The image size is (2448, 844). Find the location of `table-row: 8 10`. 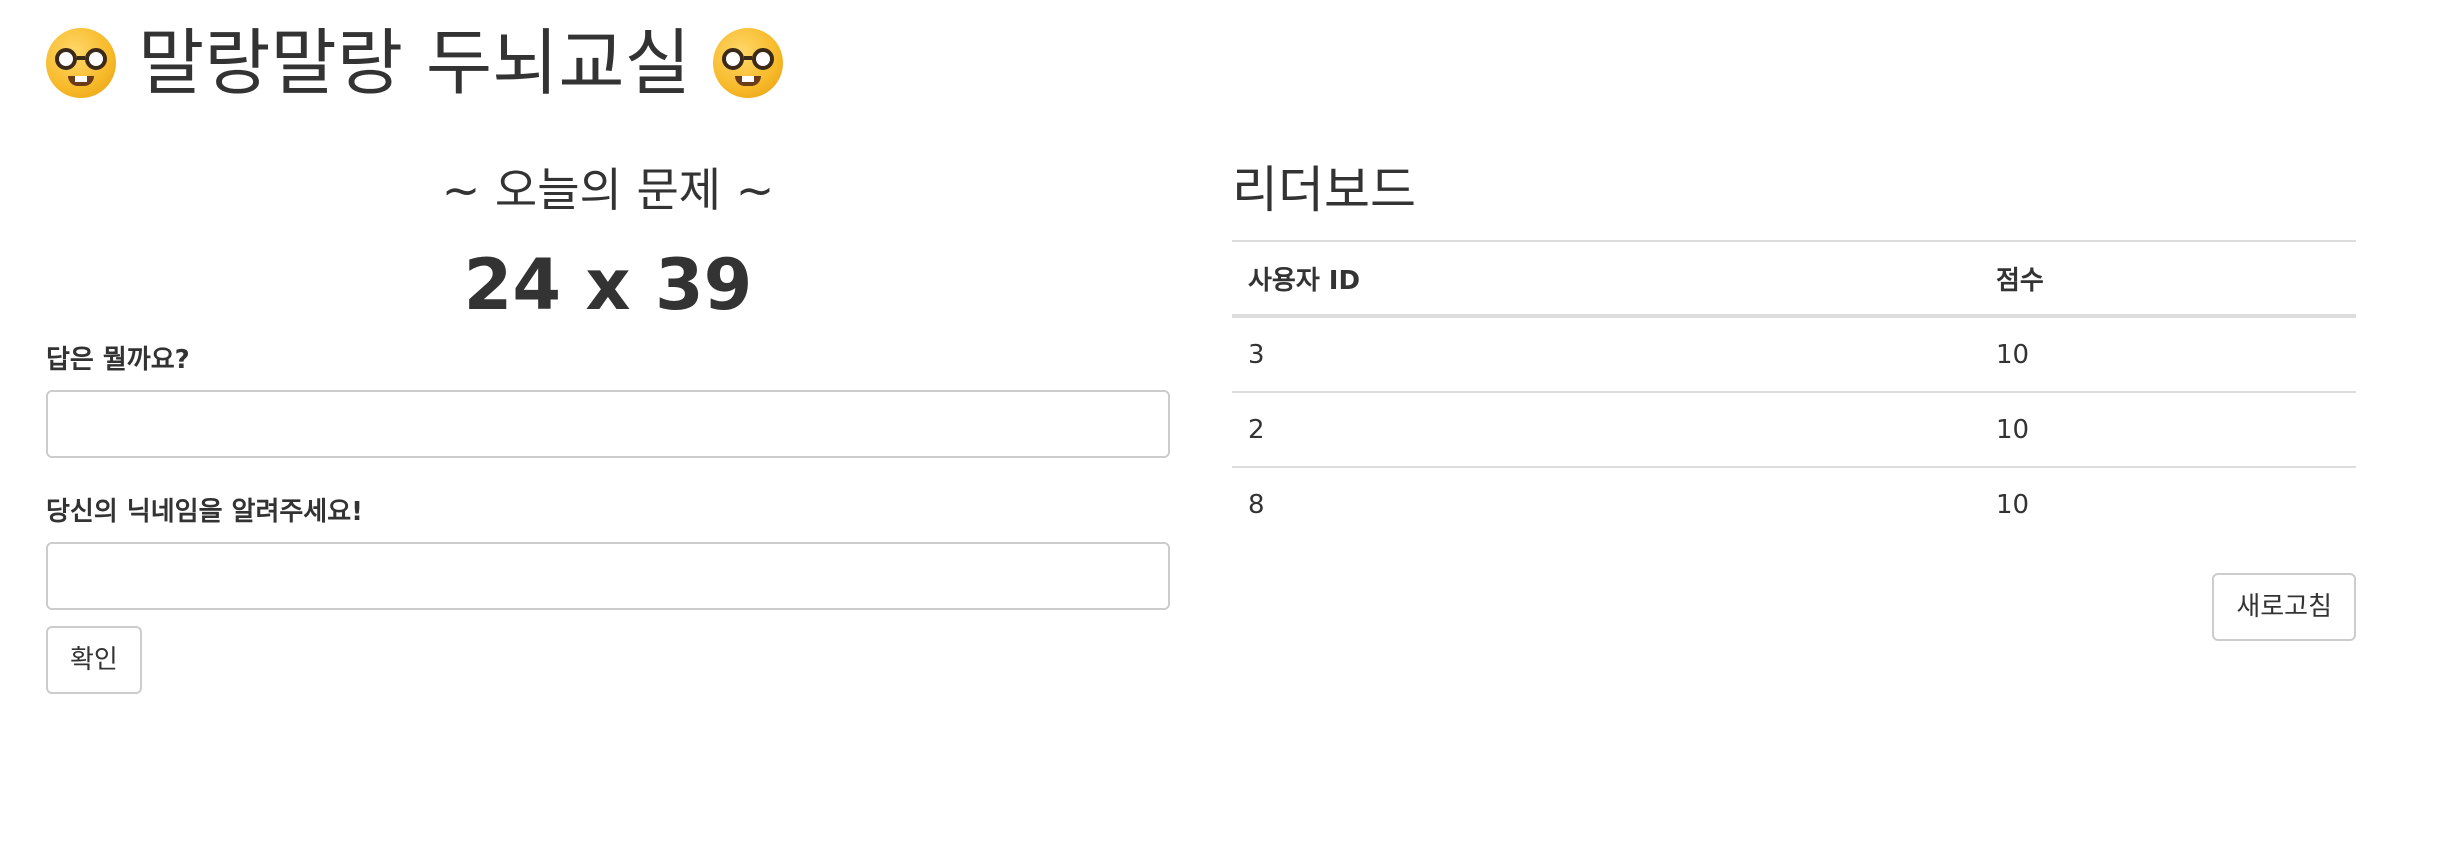

table-row: 8 10 is located at coordinates (1794, 504).